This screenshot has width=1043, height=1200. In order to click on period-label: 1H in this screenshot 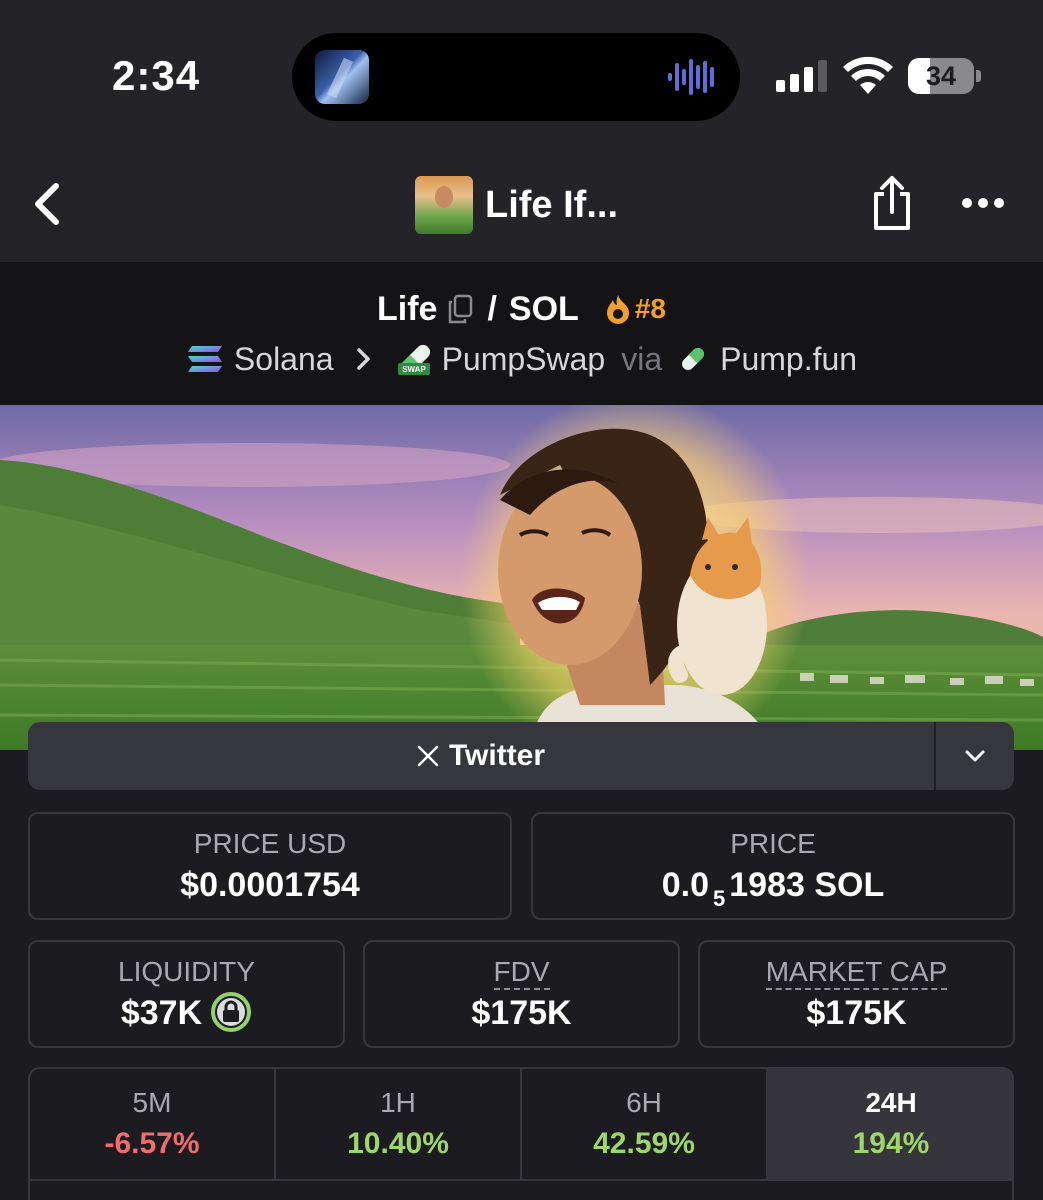, I will do `click(398, 1102)`.